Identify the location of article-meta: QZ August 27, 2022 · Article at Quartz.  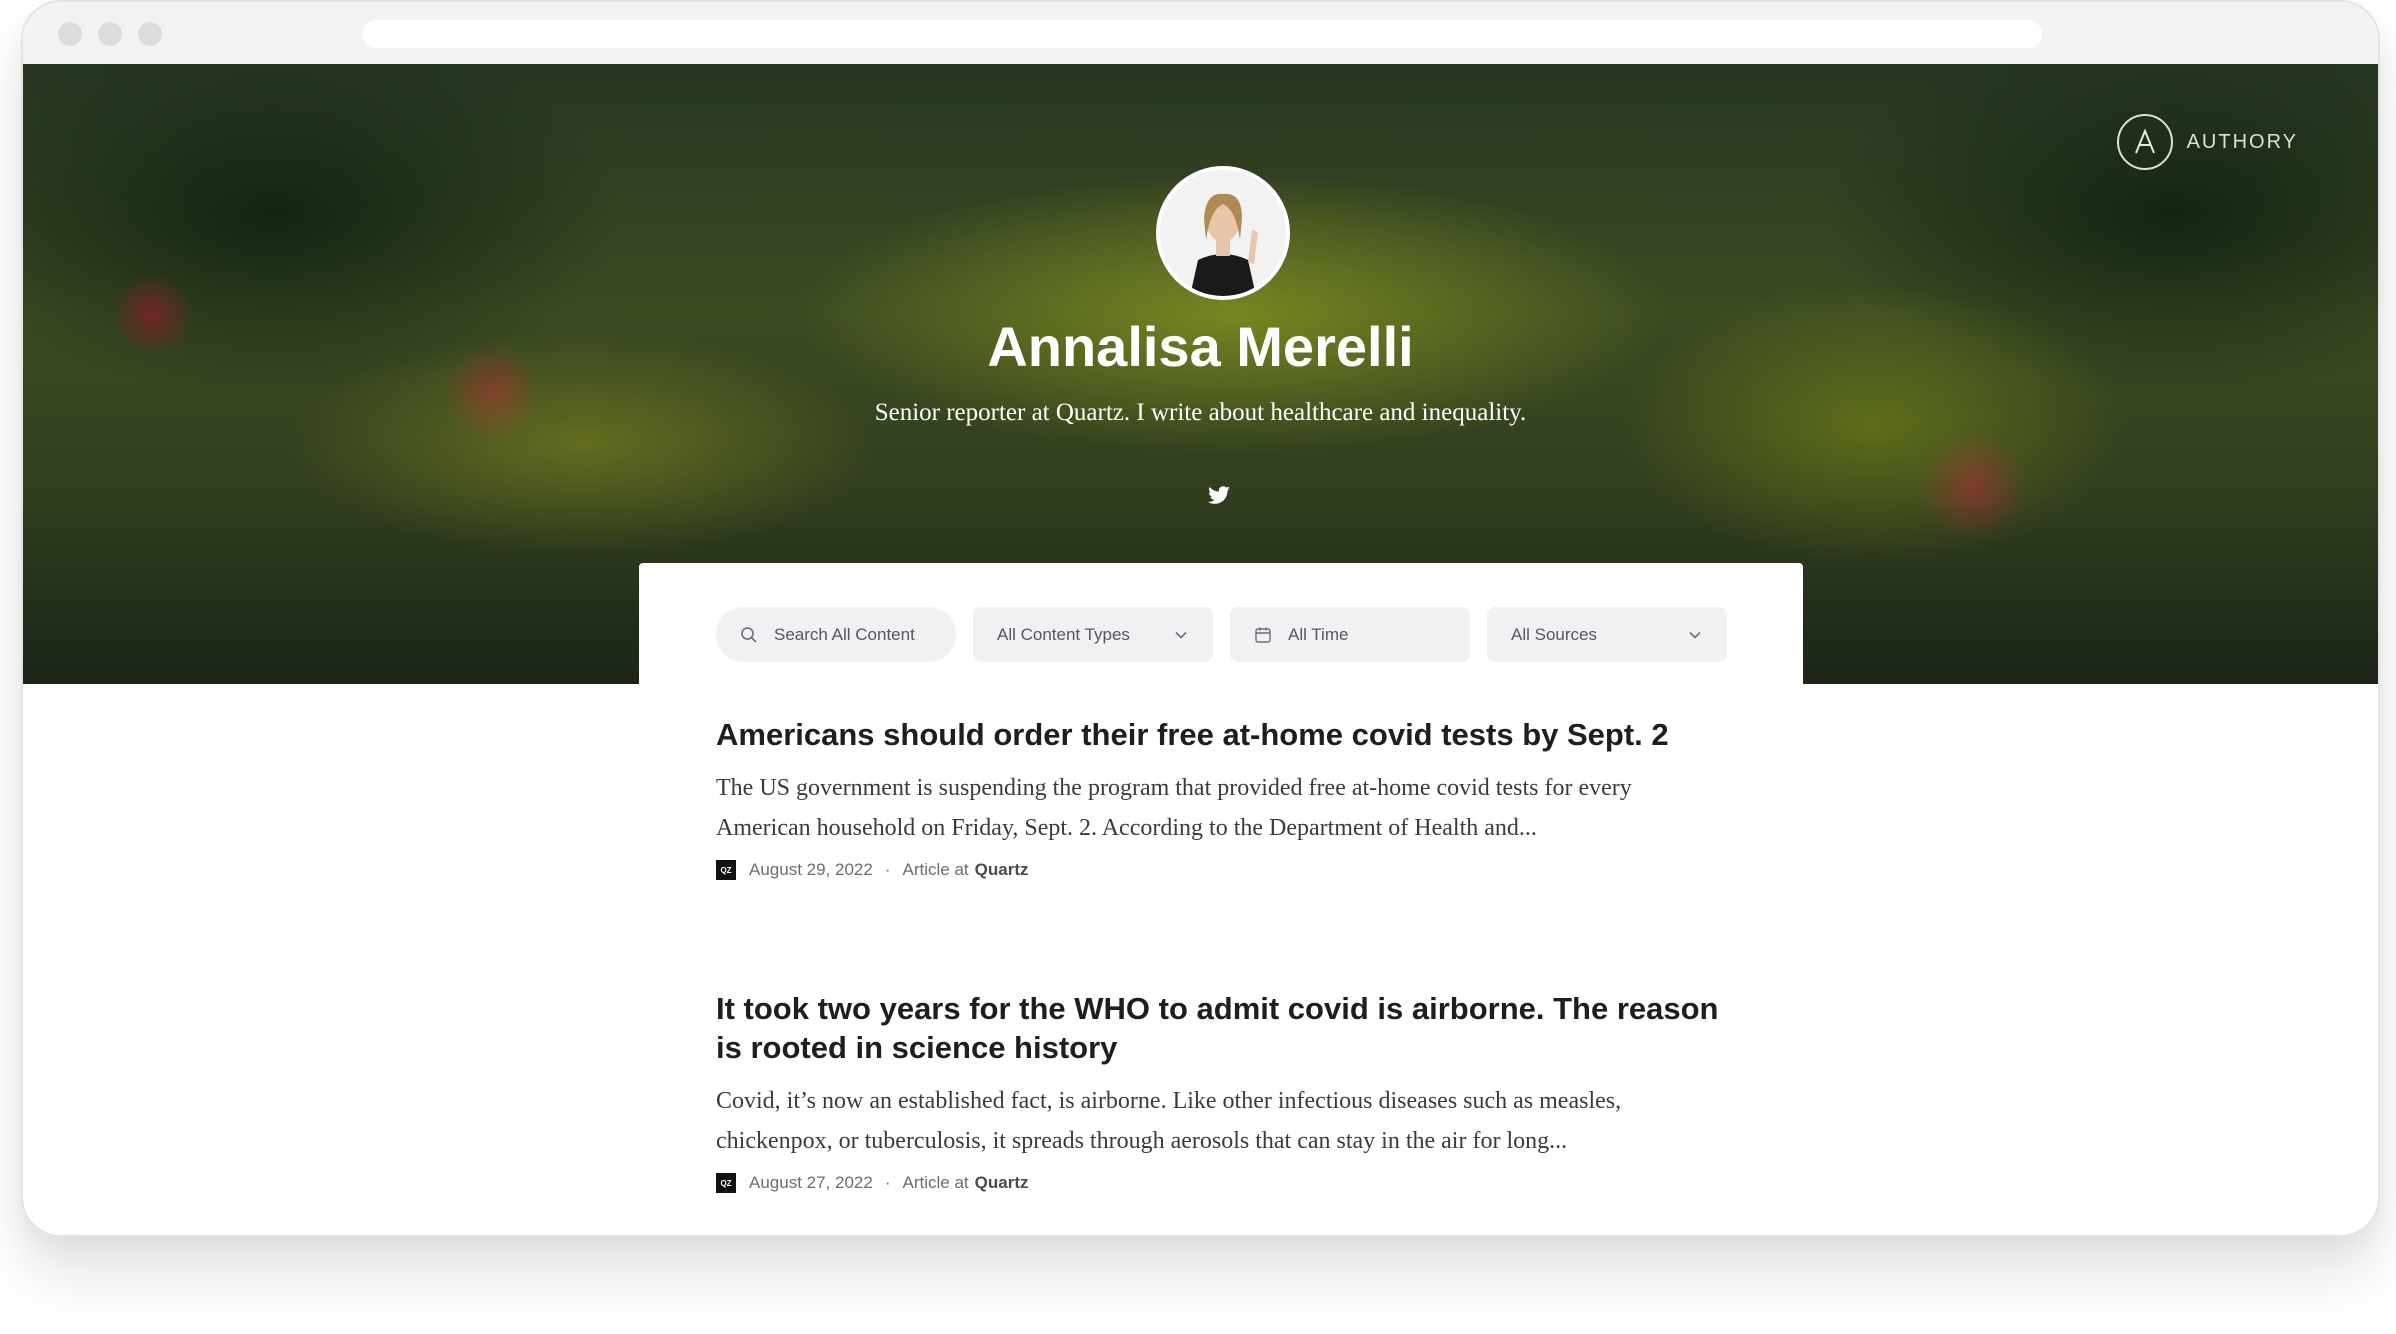
(1221, 1183).